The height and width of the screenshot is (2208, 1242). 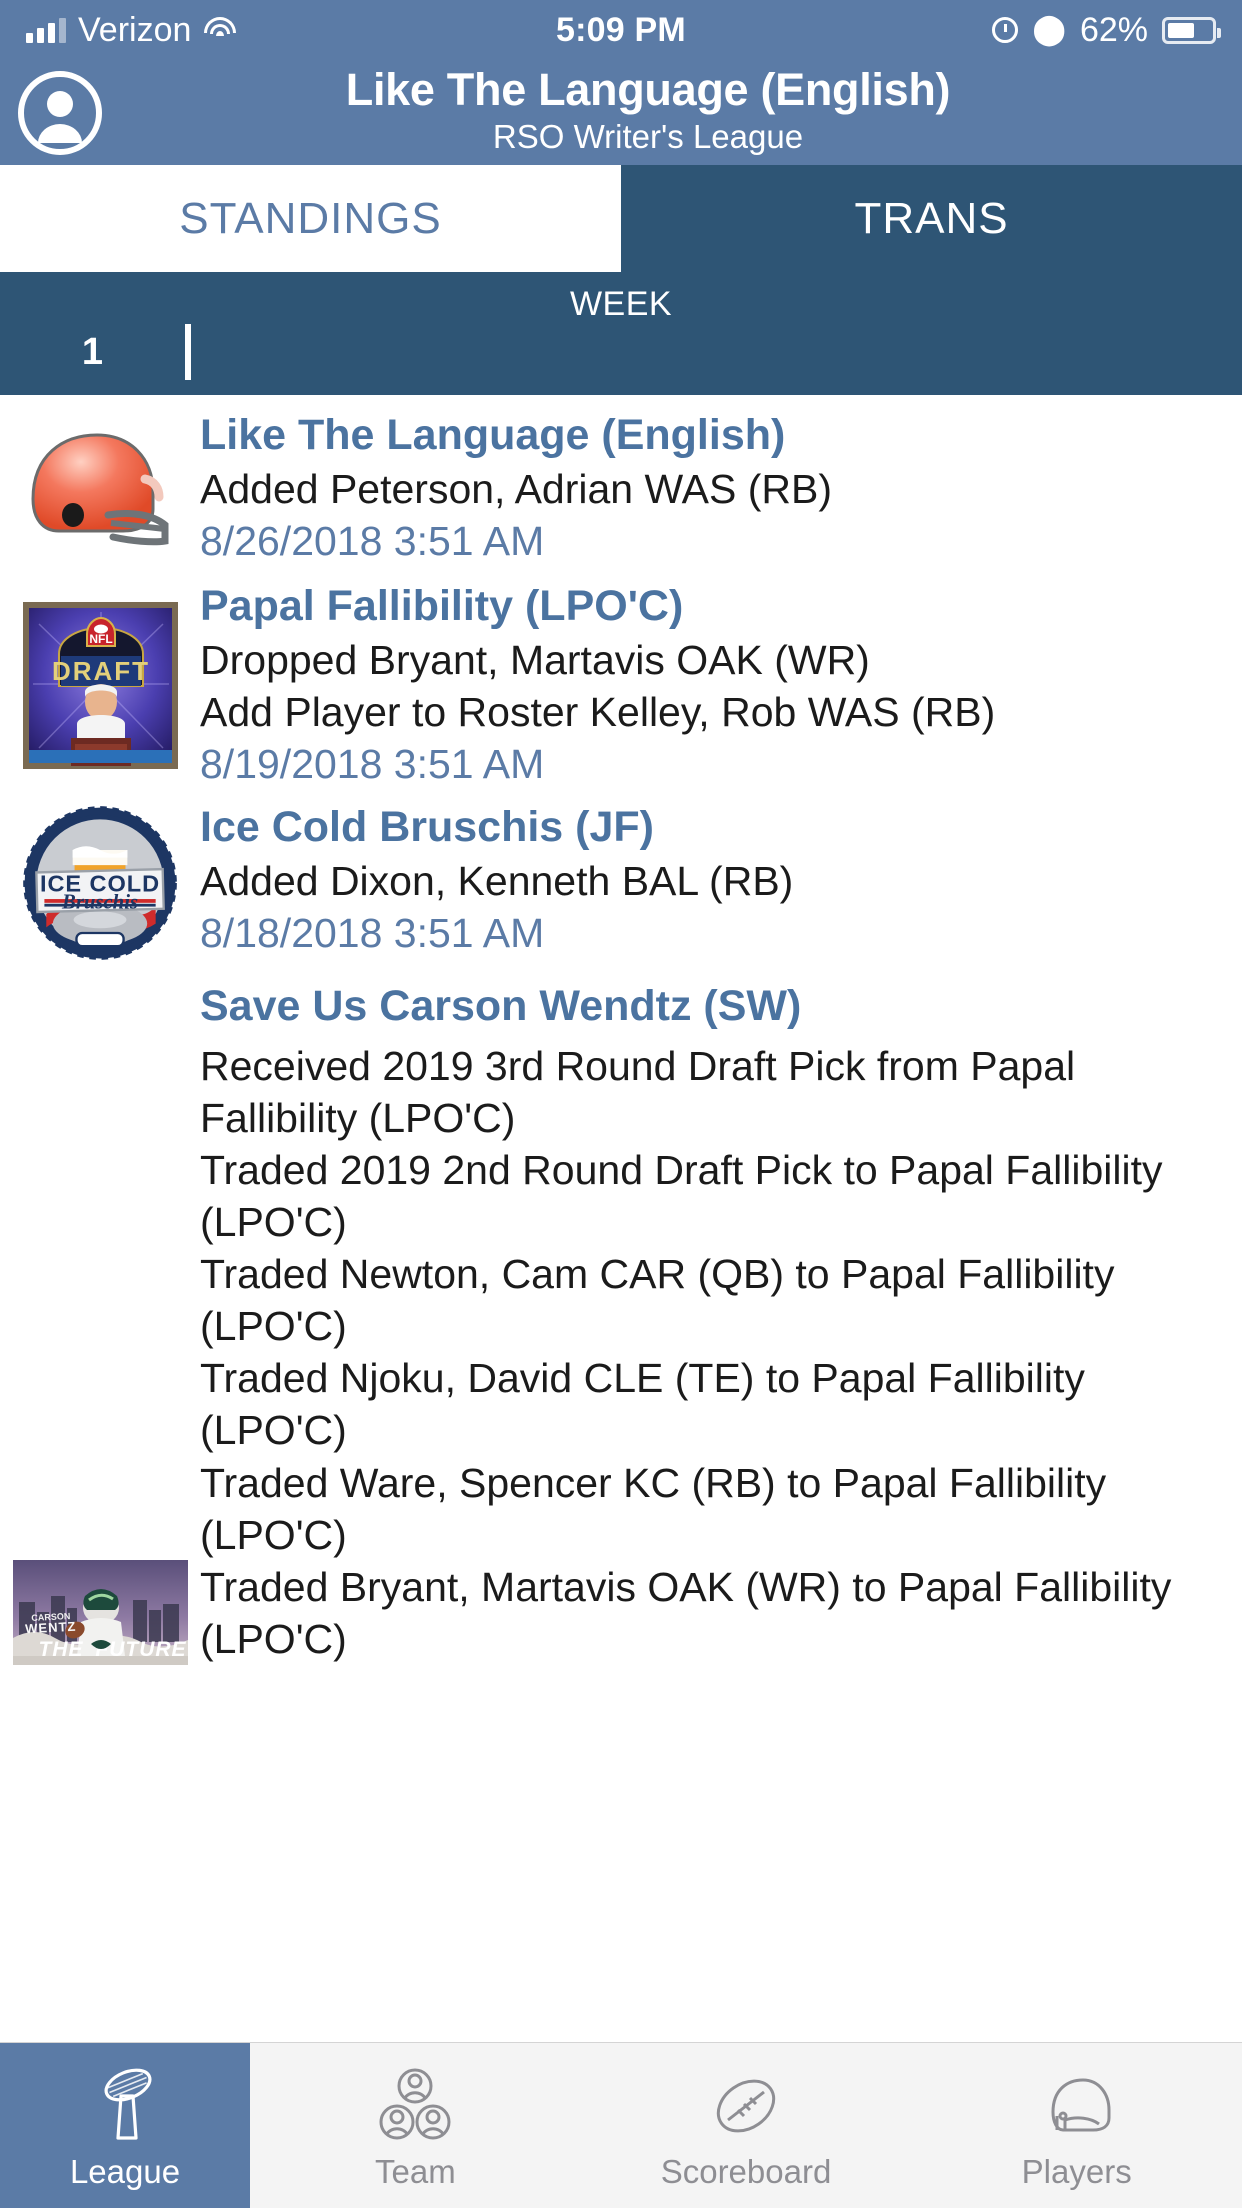 I want to click on svg-text: Bruschis, so click(x=98, y=903).